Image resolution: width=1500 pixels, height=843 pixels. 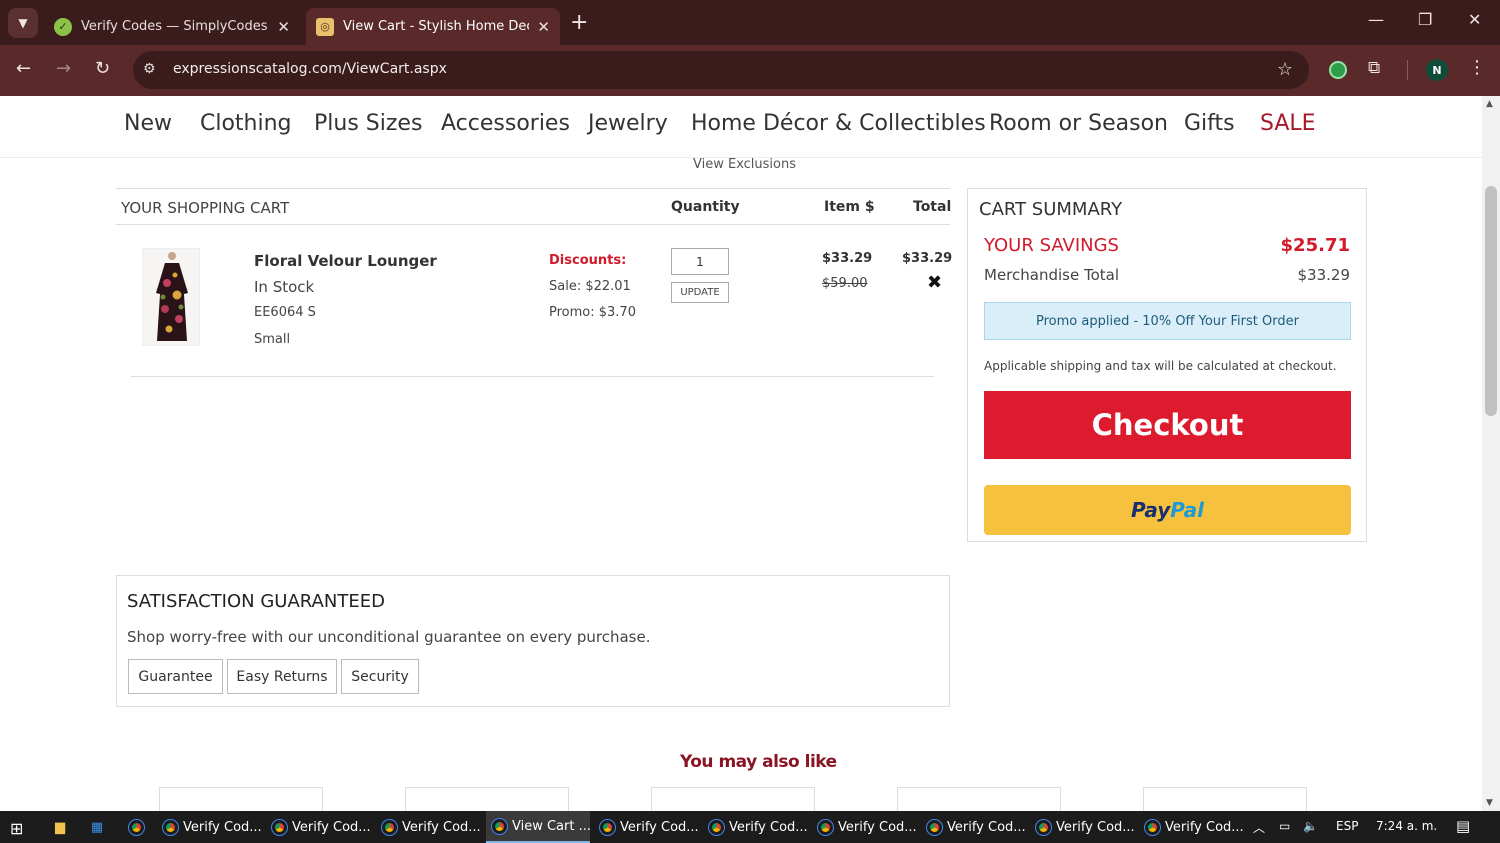 What do you see at coordinates (1463, 826) in the screenshot?
I see `notifications-icon: ▤` at bounding box center [1463, 826].